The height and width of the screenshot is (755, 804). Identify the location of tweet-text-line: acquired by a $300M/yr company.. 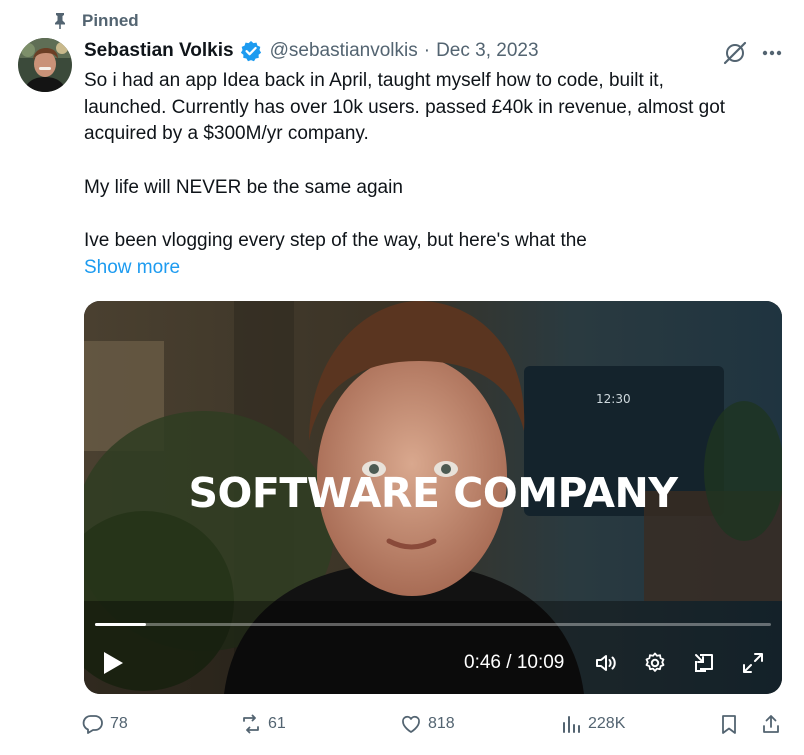
(226, 133).